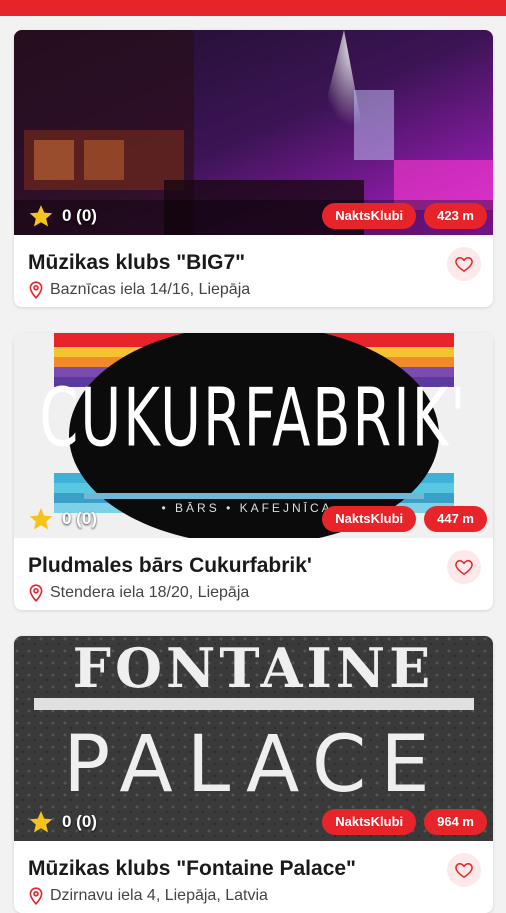 Image resolution: width=506 pixels, height=913 pixels. Describe the element at coordinates (253, 417) in the screenshot. I see `logo-text: CUKURFABRIK'` at that location.